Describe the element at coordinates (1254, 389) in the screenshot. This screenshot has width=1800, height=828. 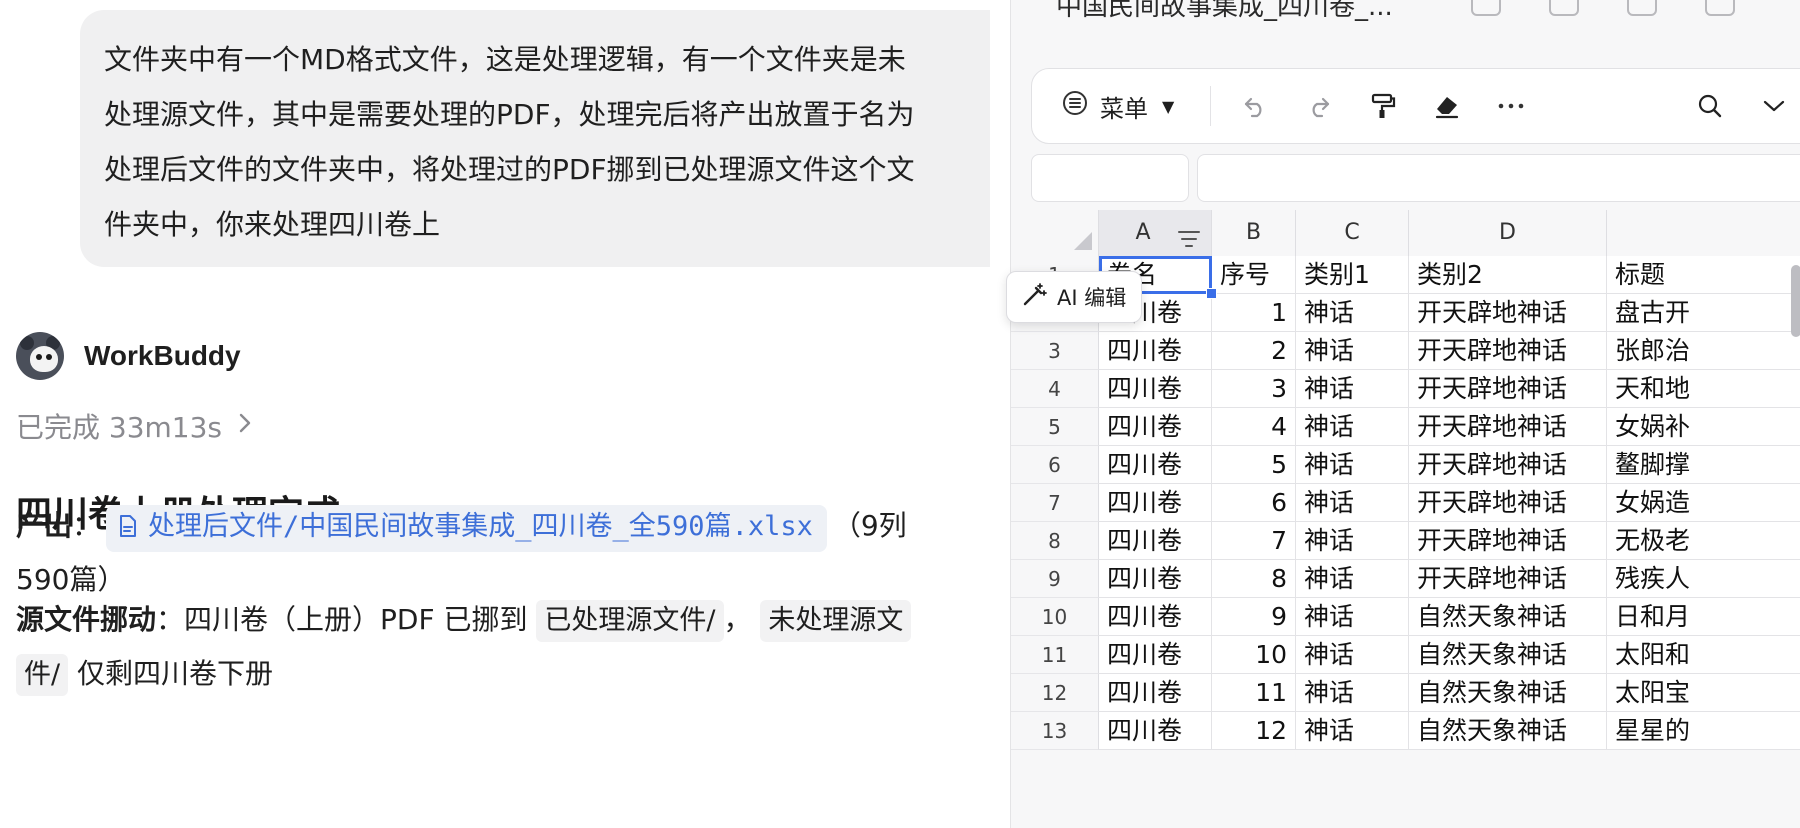
I see `cell-b: 3` at that location.